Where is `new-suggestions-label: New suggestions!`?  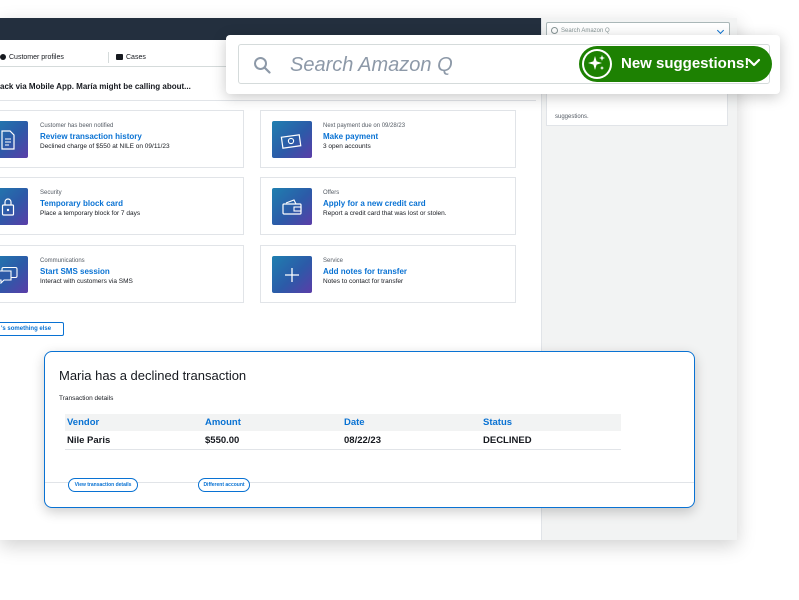
new-suggestions-label: New suggestions! is located at coordinates (685, 63).